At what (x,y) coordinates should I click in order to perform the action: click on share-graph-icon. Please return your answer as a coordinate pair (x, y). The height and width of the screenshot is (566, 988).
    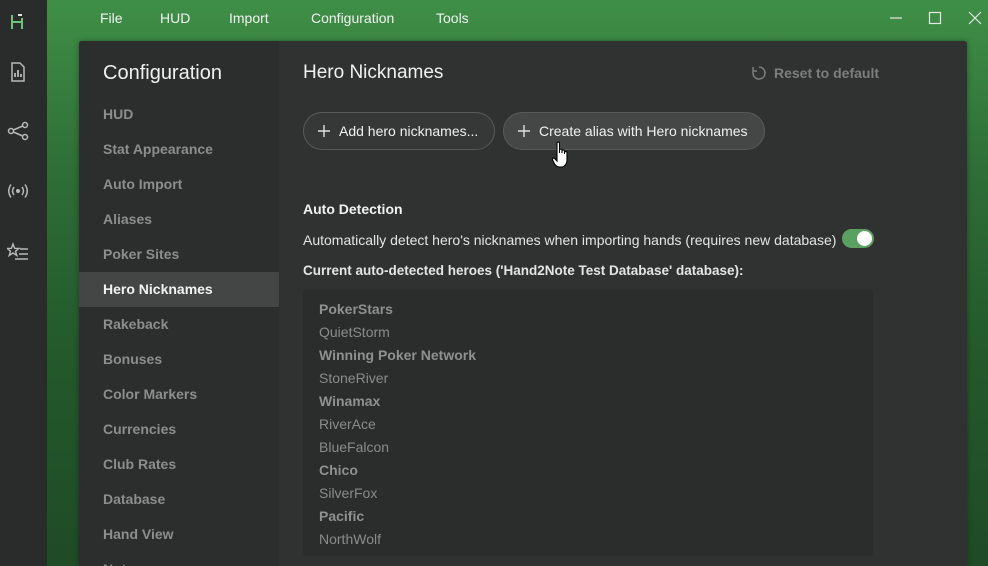
    Looking at the image, I should click on (18, 131).